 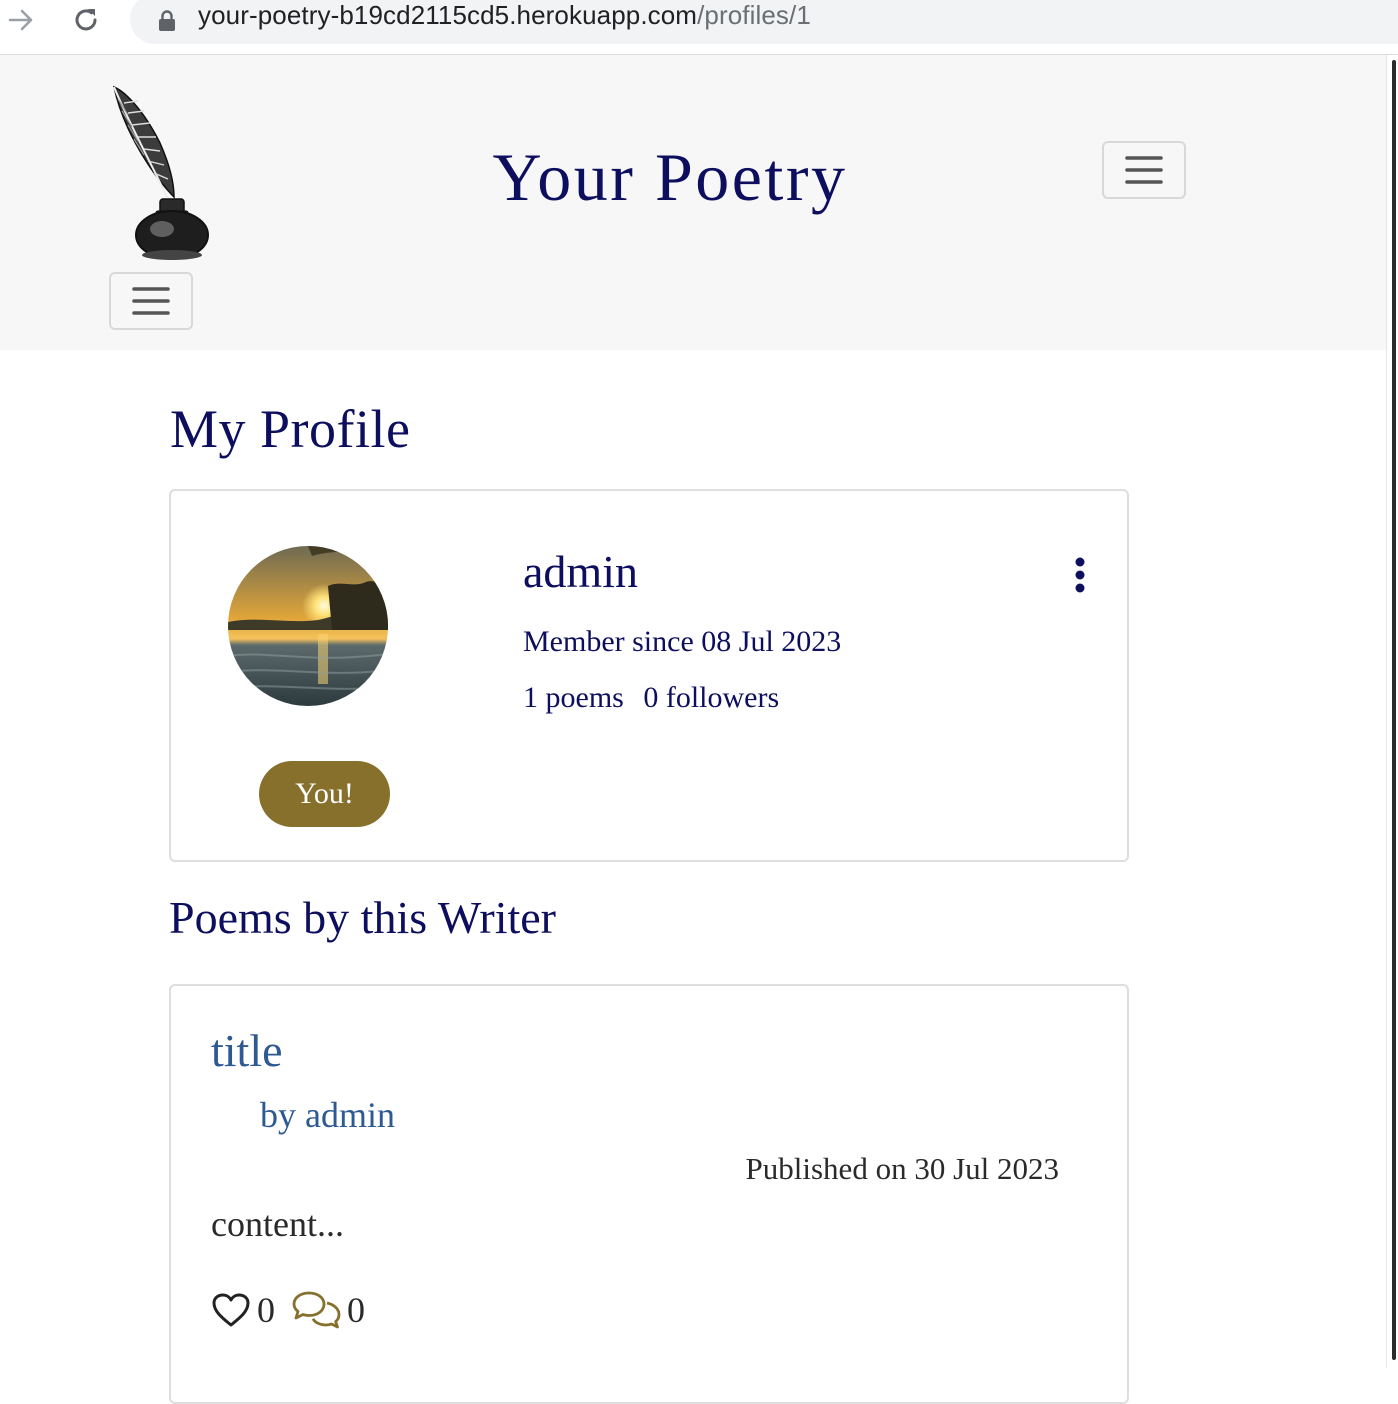 What do you see at coordinates (308, 626) in the screenshot?
I see `avatar` at bounding box center [308, 626].